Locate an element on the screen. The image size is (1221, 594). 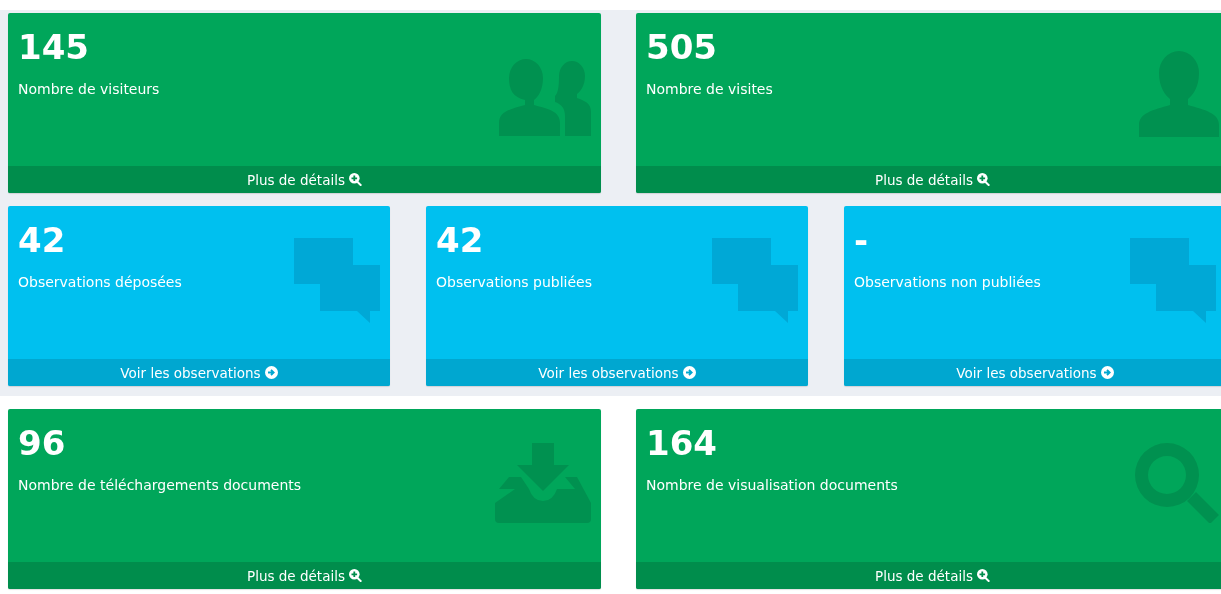
stat-label: Nombre de visiteurs is located at coordinates (89, 89).